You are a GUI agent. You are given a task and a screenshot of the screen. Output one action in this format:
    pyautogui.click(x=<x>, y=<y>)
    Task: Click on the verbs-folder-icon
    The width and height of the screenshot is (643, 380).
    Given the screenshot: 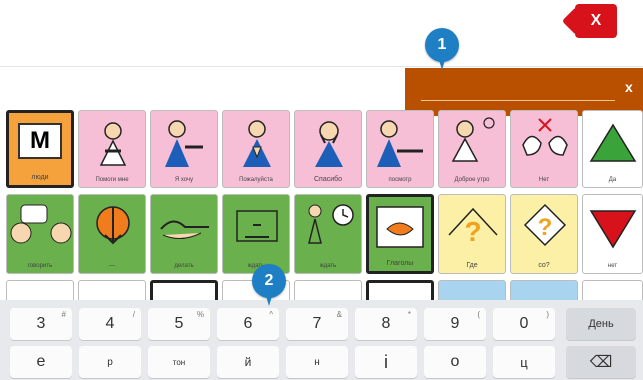 What is the action you would take?
    pyautogui.click(x=400, y=227)
    